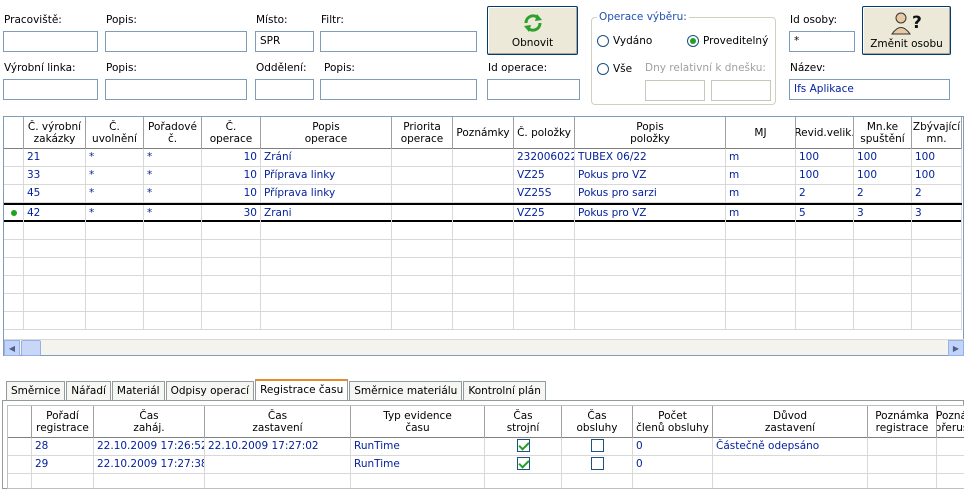  Describe the element at coordinates (278, 447) in the screenshot. I see `table-cell: 22.10.2009 17:27:02` at that location.